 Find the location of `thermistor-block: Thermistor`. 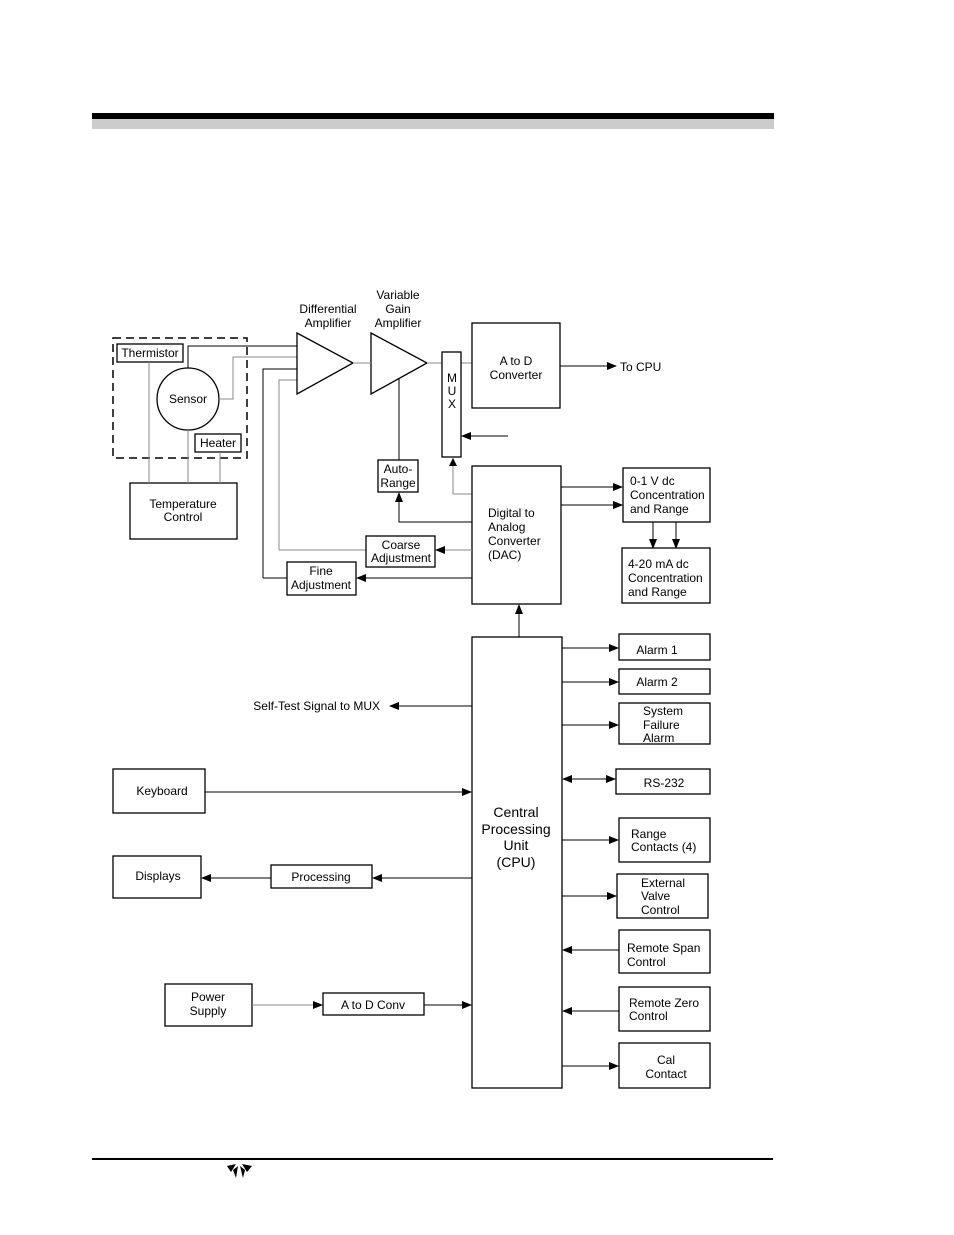

thermistor-block: Thermistor is located at coordinates (150, 353).